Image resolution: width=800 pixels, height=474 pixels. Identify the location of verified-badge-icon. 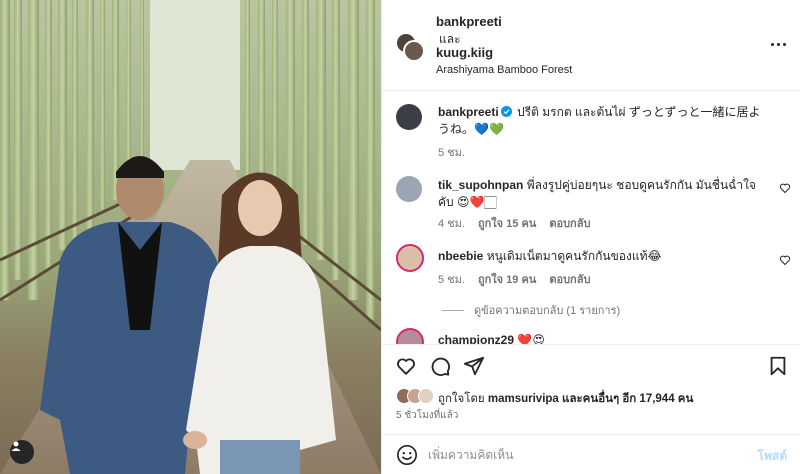
(506, 111).